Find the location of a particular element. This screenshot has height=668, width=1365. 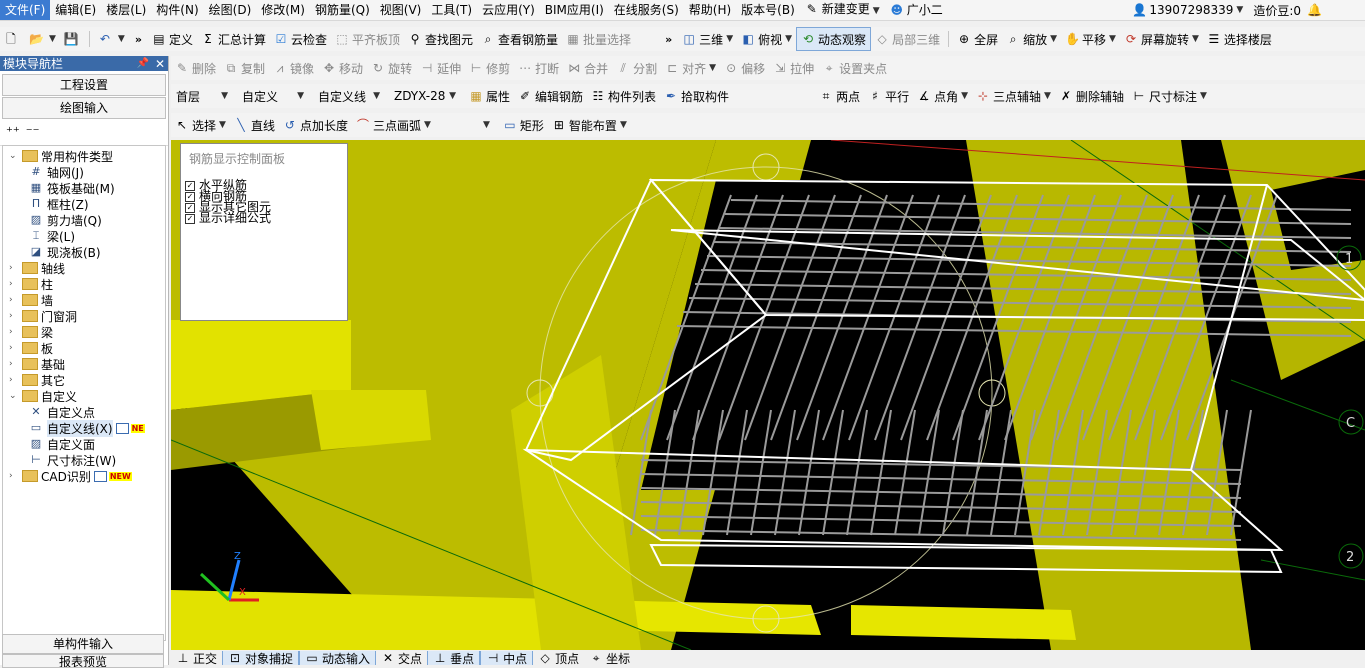

account-phone: 13907298339 is located at coordinates (1191, 10).